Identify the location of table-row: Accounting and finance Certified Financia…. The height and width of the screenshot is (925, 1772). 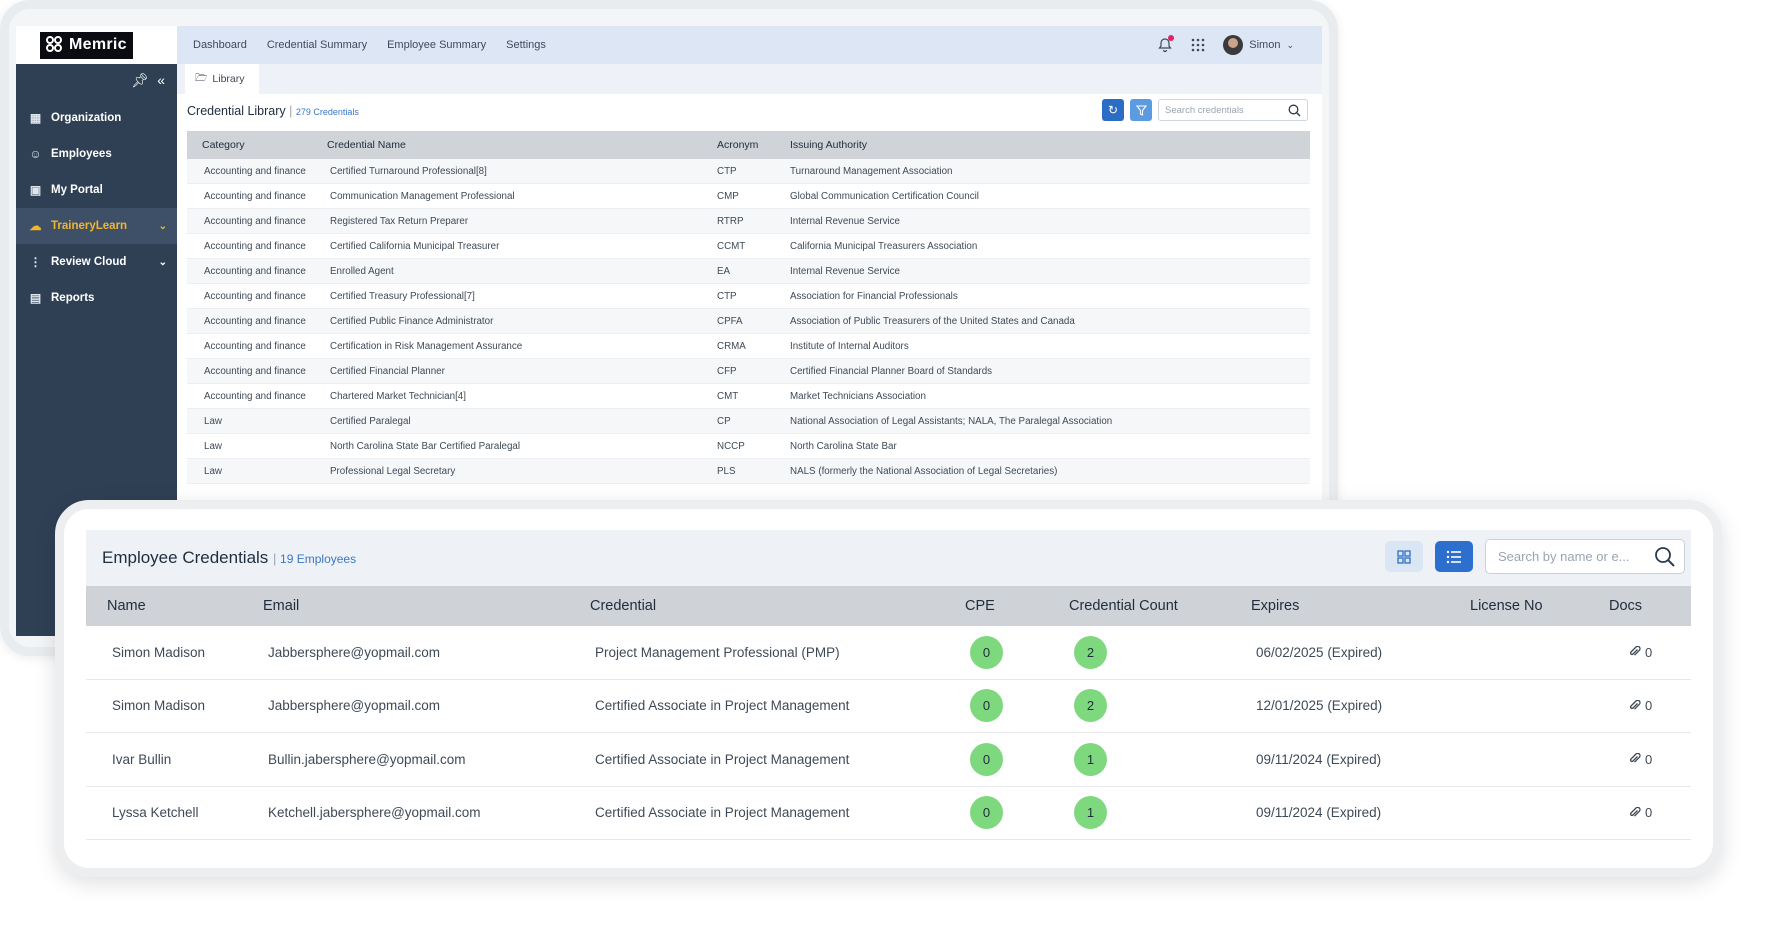
(748, 371).